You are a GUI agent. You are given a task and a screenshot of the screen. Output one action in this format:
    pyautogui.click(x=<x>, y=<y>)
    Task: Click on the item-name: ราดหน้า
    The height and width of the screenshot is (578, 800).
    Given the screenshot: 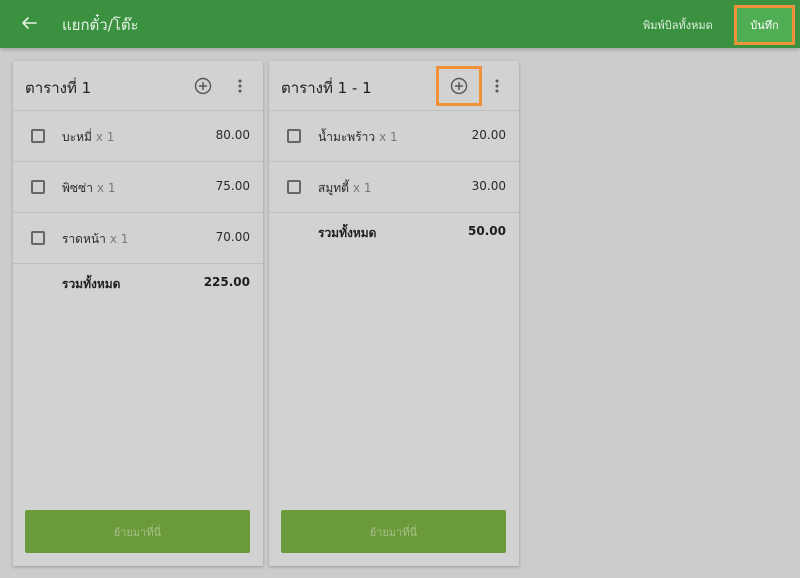 What is the action you would take?
    pyautogui.click(x=84, y=239)
    